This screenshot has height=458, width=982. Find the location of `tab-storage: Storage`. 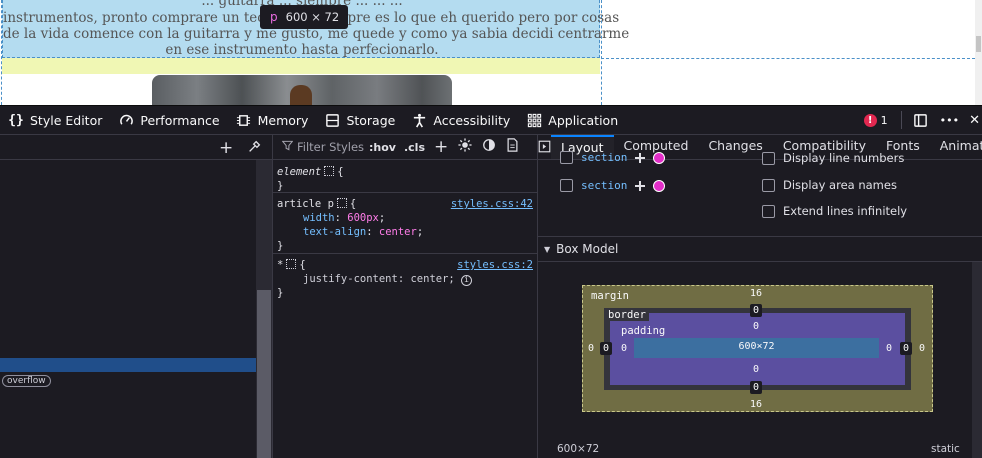

tab-storage: Storage is located at coordinates (359, 120).